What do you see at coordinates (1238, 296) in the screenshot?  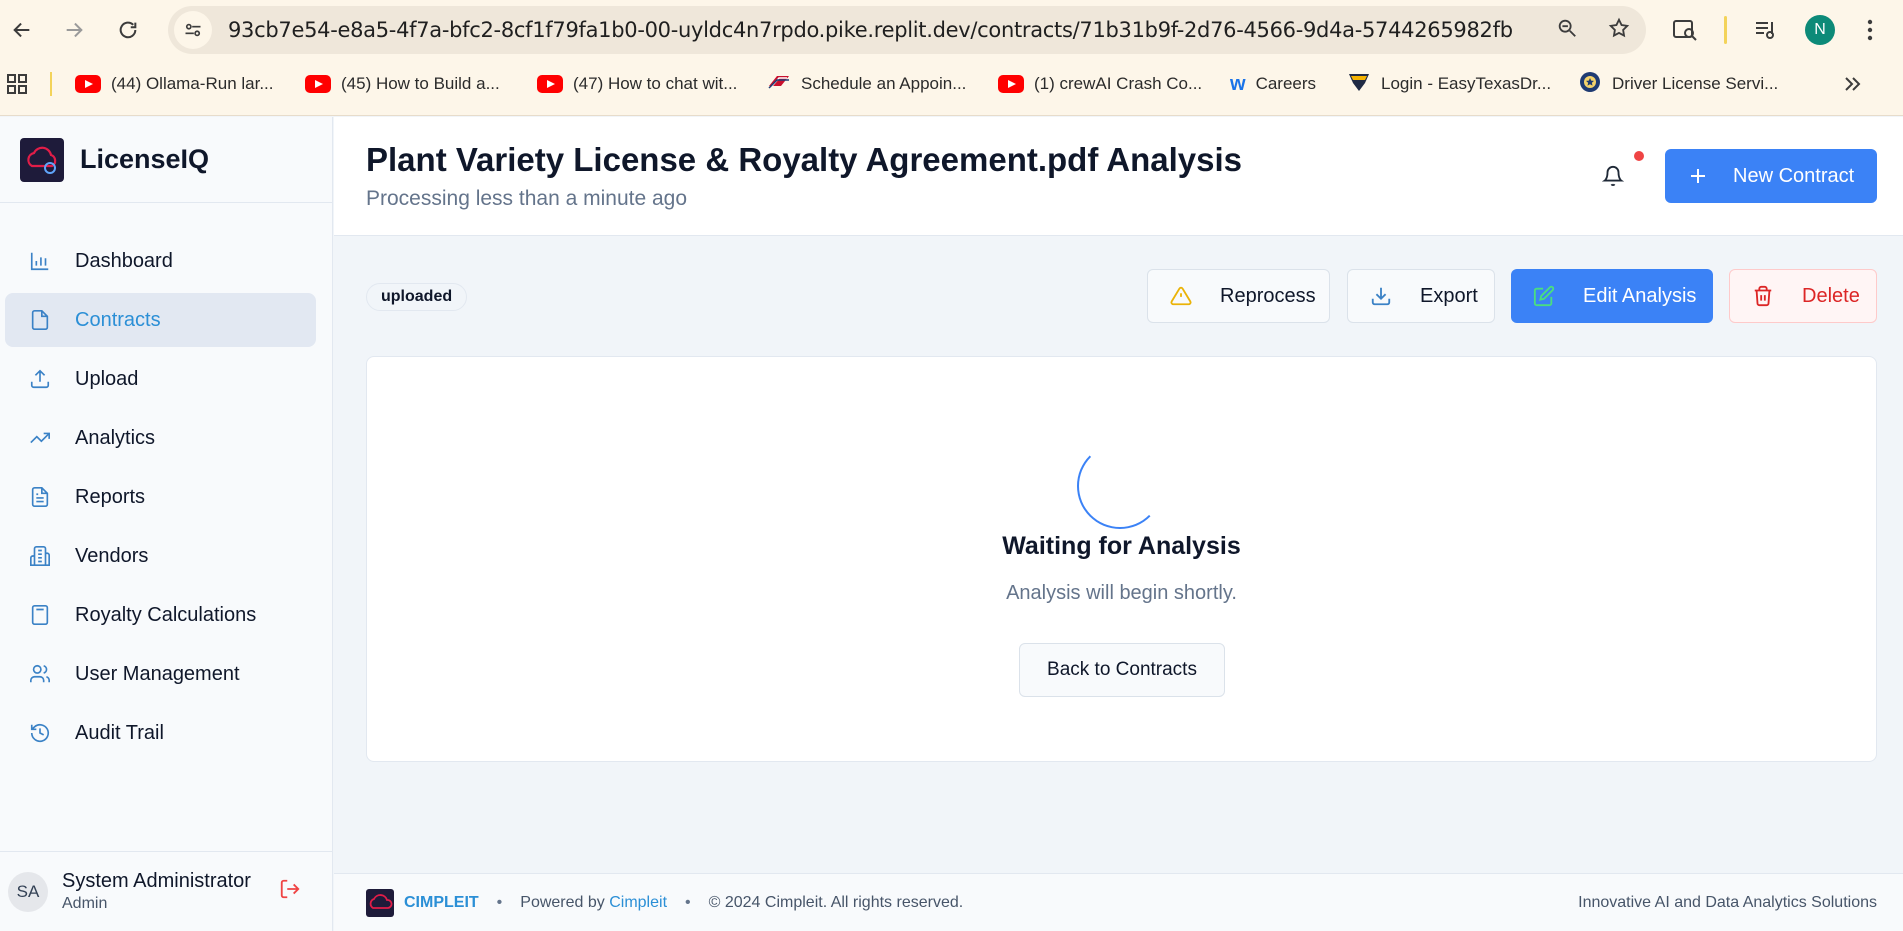 I see `reprocess-button: Reprocess` at bounding box center [1238, 296].